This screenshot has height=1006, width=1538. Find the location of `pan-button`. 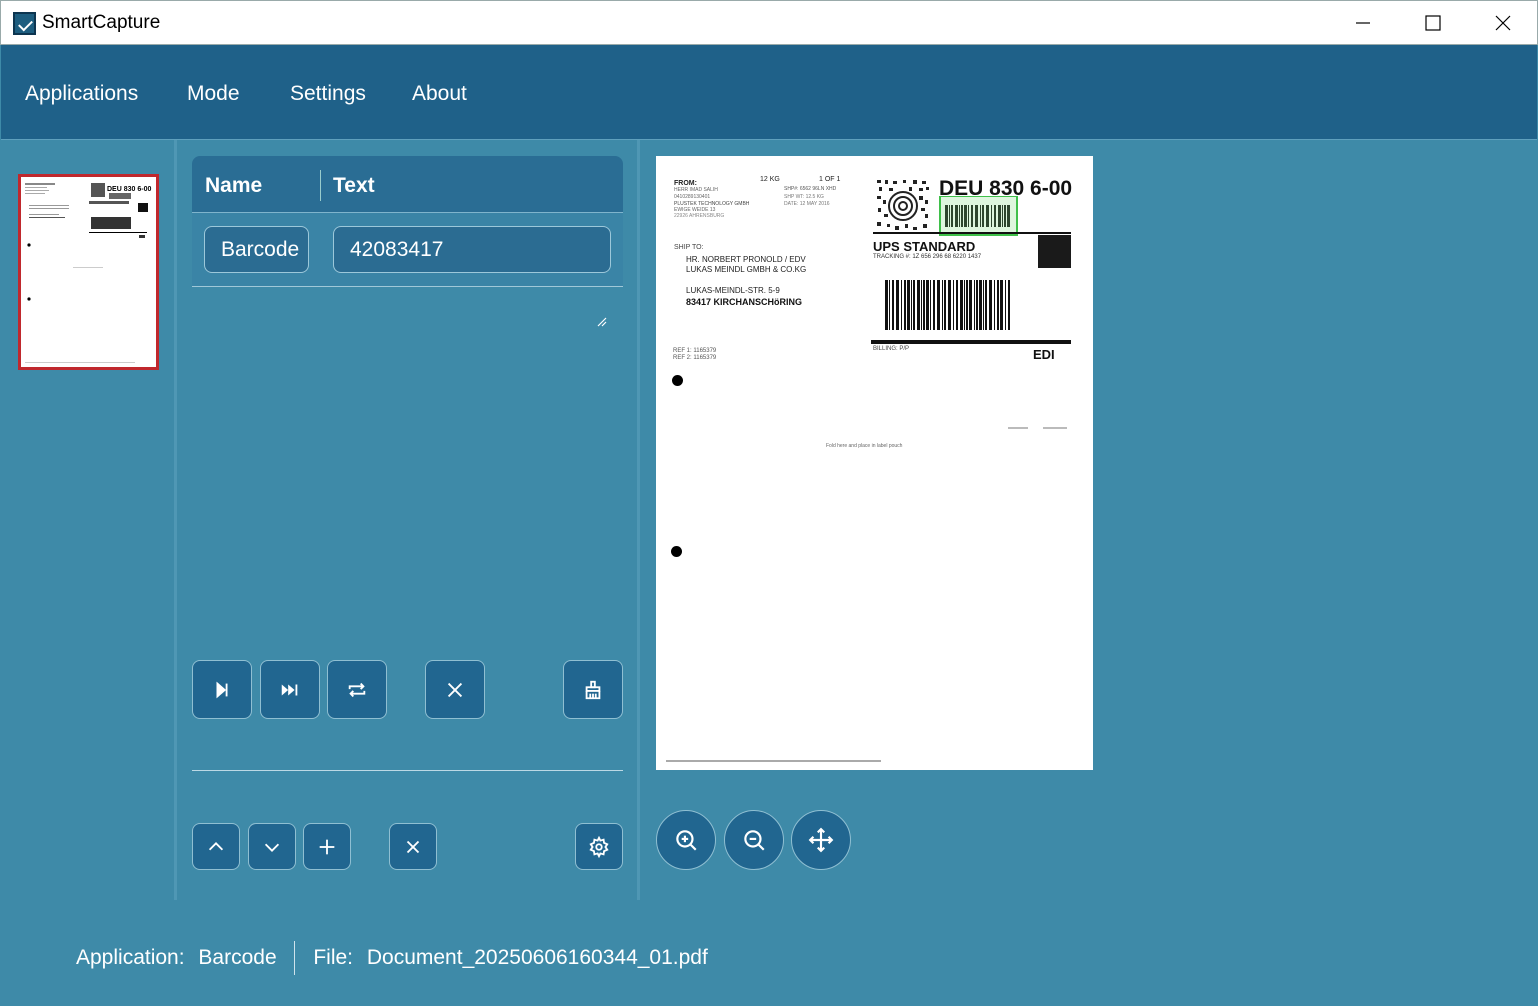

pan-button is located at coordinates (821, 840).